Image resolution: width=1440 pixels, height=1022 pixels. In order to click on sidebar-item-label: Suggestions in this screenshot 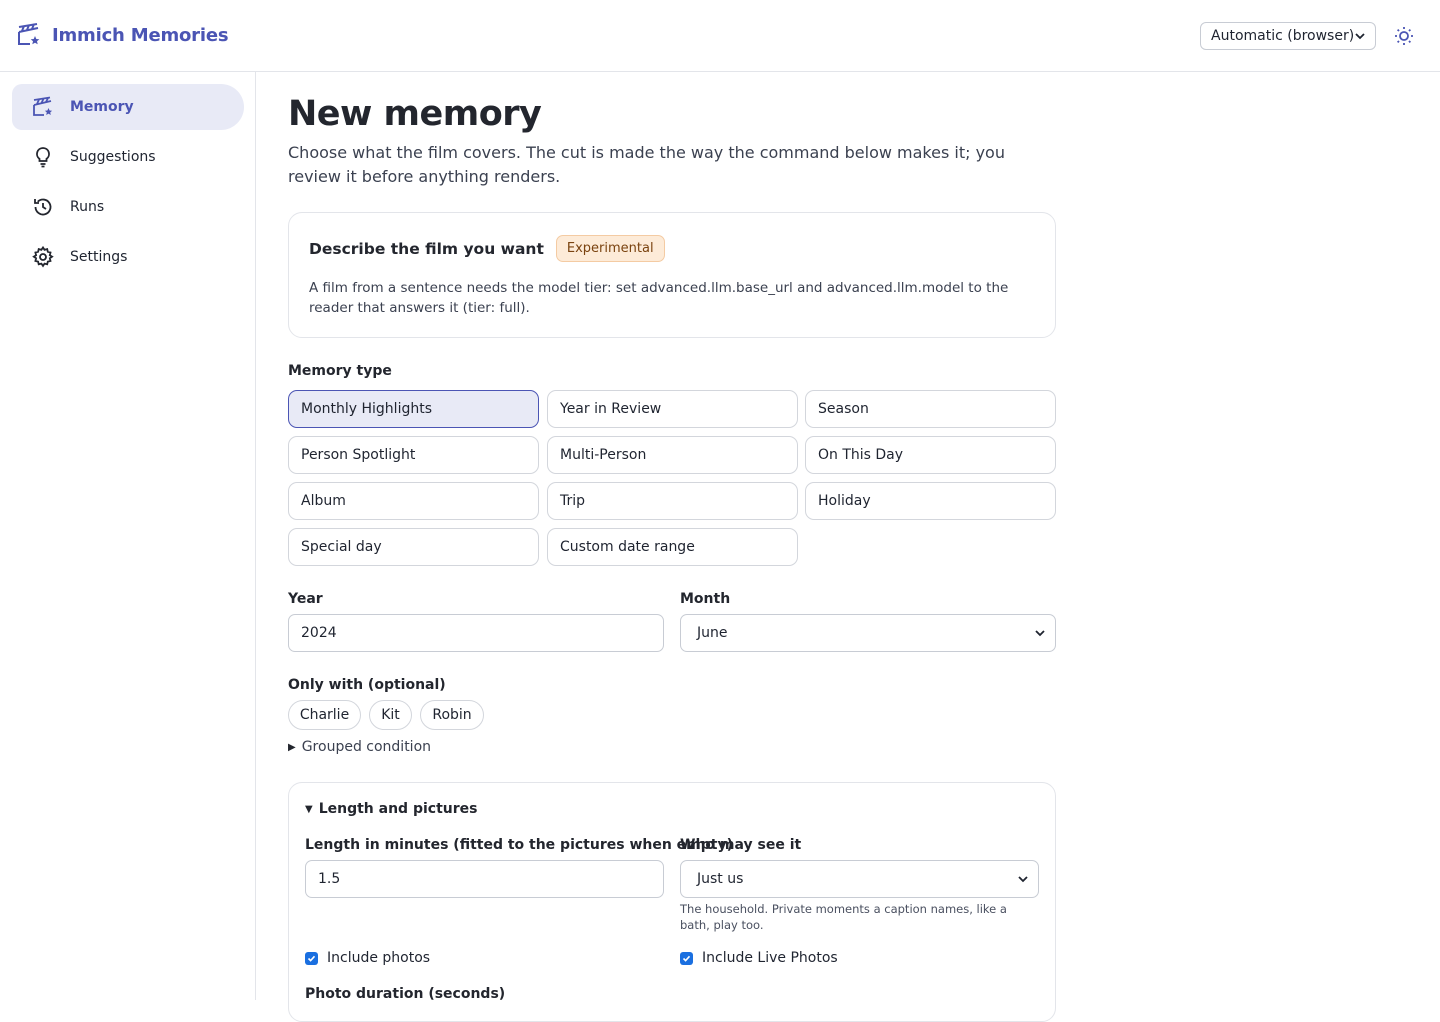, I will do `click(113, 157)`.